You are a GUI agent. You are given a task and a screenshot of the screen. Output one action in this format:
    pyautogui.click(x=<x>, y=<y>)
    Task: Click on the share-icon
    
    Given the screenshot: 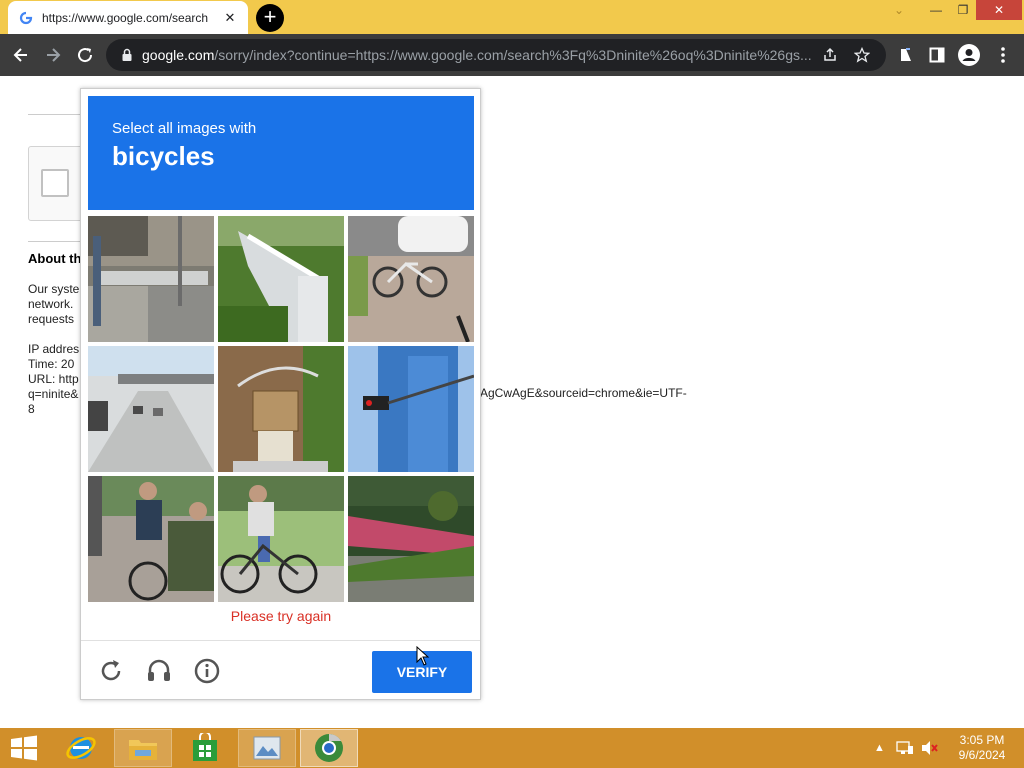 What is the action you would take?
    pyautogui.click(x=830, y=55)
    